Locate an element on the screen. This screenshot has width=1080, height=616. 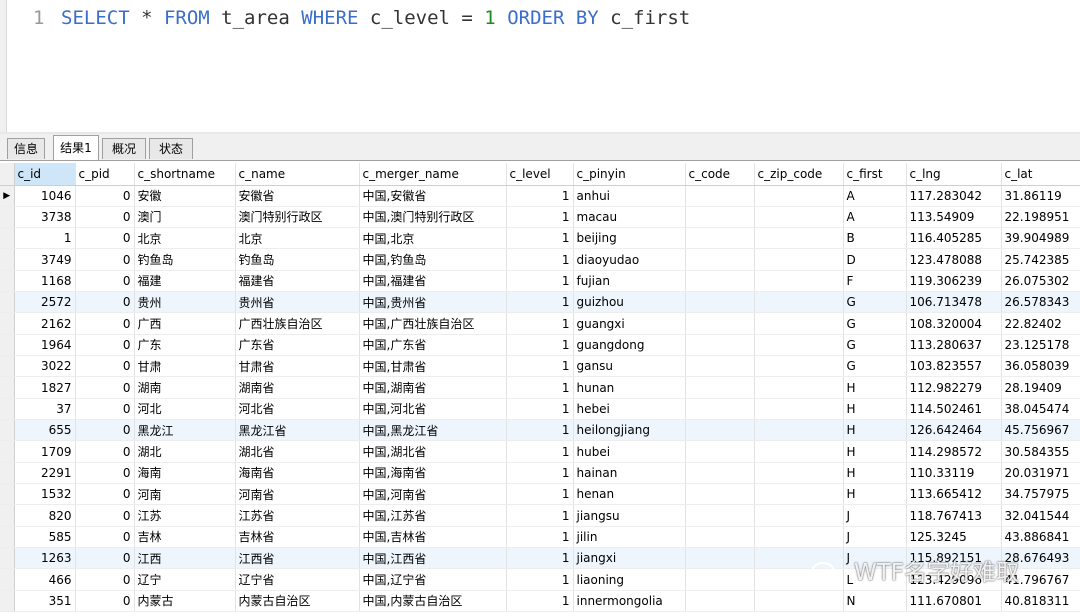
cell-c-name: 北京 is located at coordinates (297, 238).